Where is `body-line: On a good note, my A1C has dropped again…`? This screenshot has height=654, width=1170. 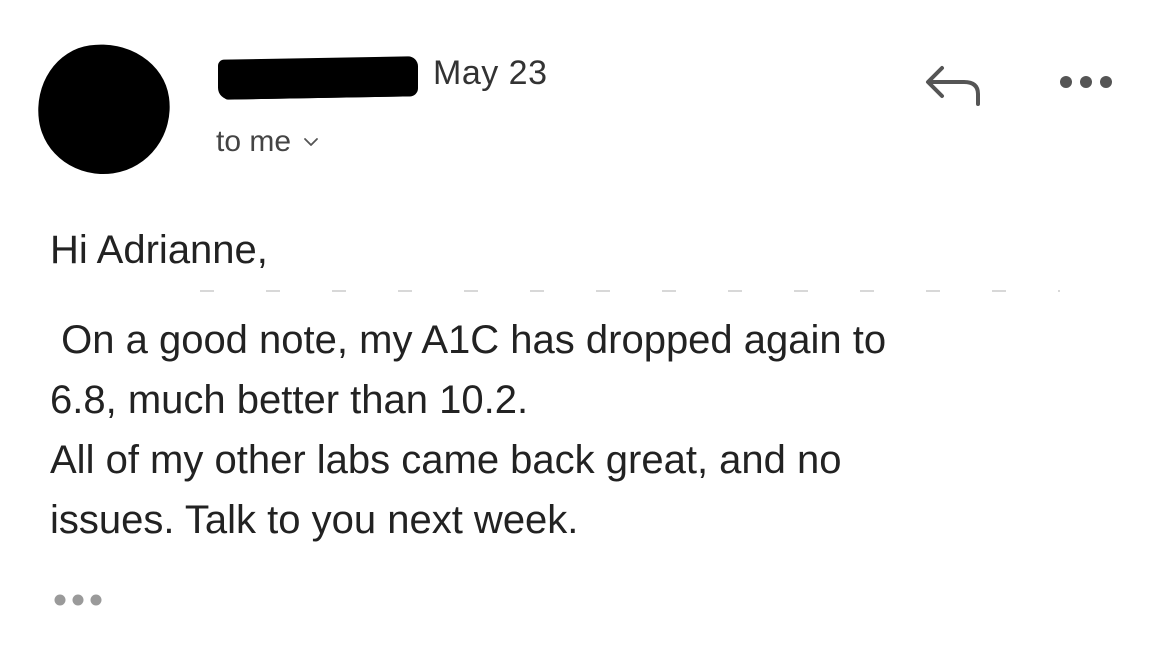
body-line: On a good note, my A1C has dropped again… is located at coordinates (468, 340).